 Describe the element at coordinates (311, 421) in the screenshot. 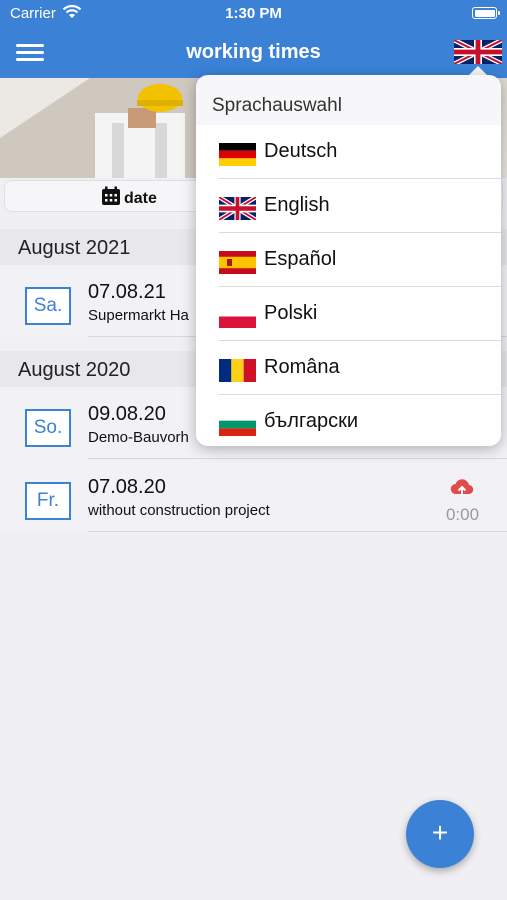

I see `language-label: български` at that location.